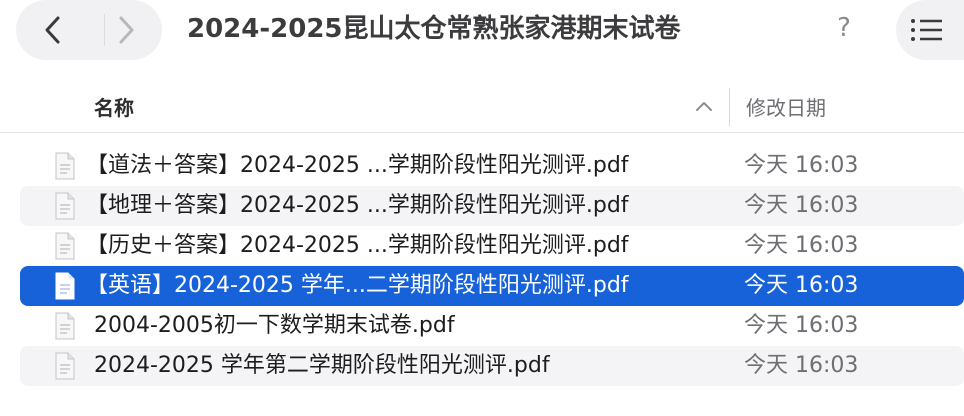 This screenshot has height=416, width=964. I want to click on forward-button, so click(125, 30).